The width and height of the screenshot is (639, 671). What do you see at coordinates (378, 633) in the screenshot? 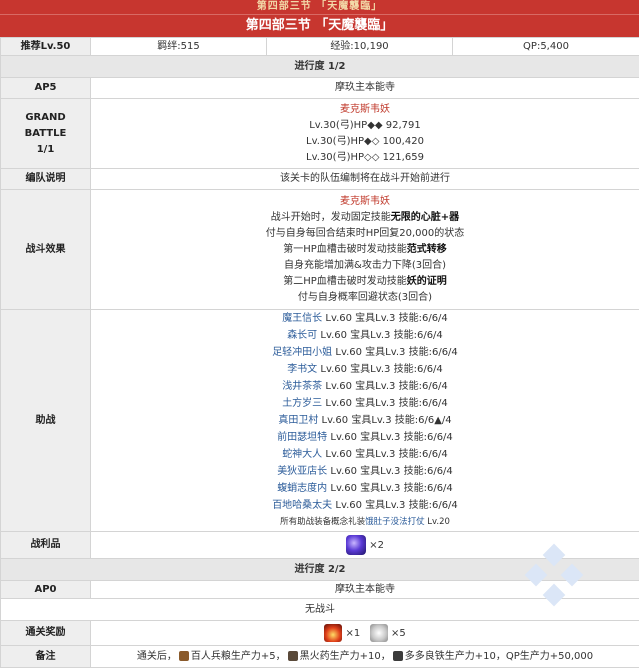
I see `silver-material-icon` at bounding box center [378, 633].